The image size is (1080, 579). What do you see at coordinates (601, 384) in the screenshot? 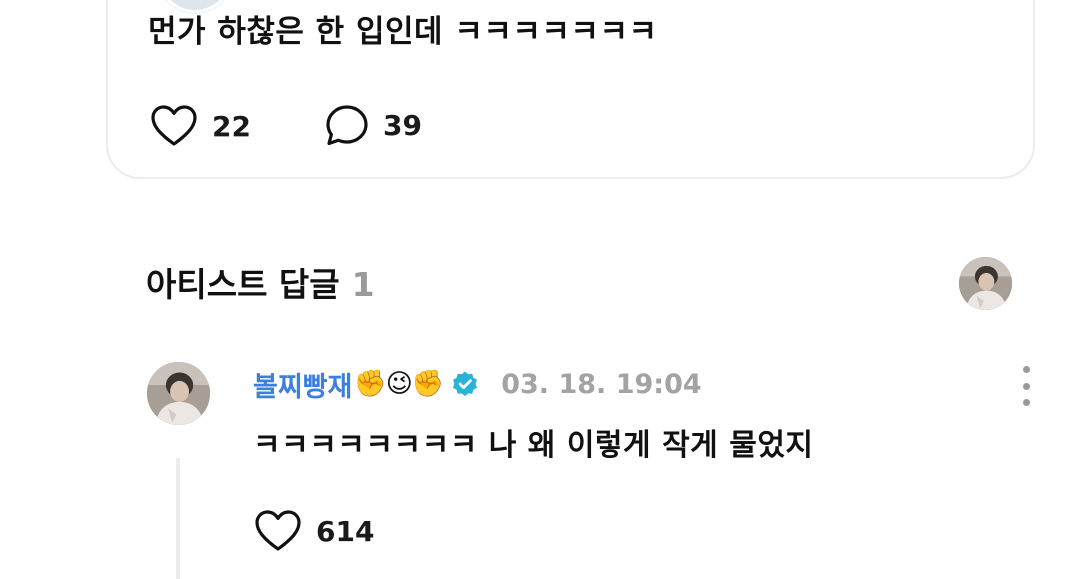
I see `reply-timestamp: 03. 18. 19:04` at bounding box center [601, 384].